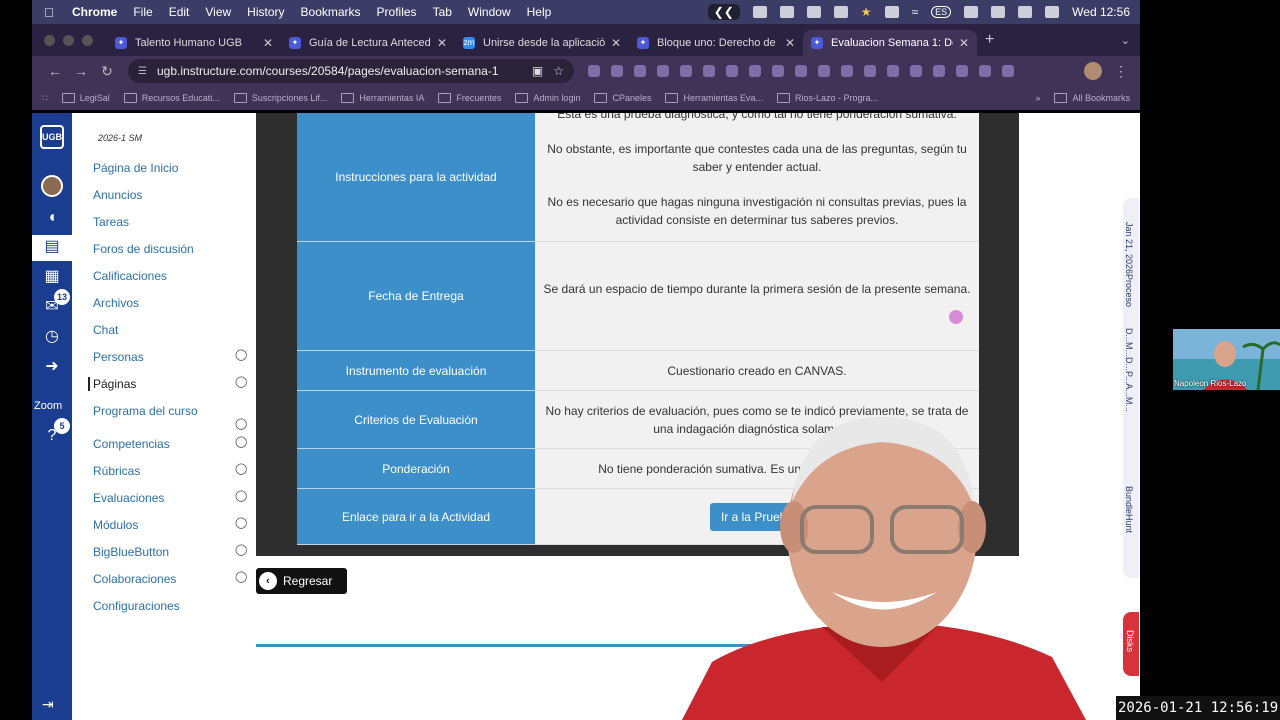 This screenshot has height=720, width=1280. What do you see at coordinates (142, 12) in the screenshot?
I see `menu-file: File` at bounding box center [142, 12].